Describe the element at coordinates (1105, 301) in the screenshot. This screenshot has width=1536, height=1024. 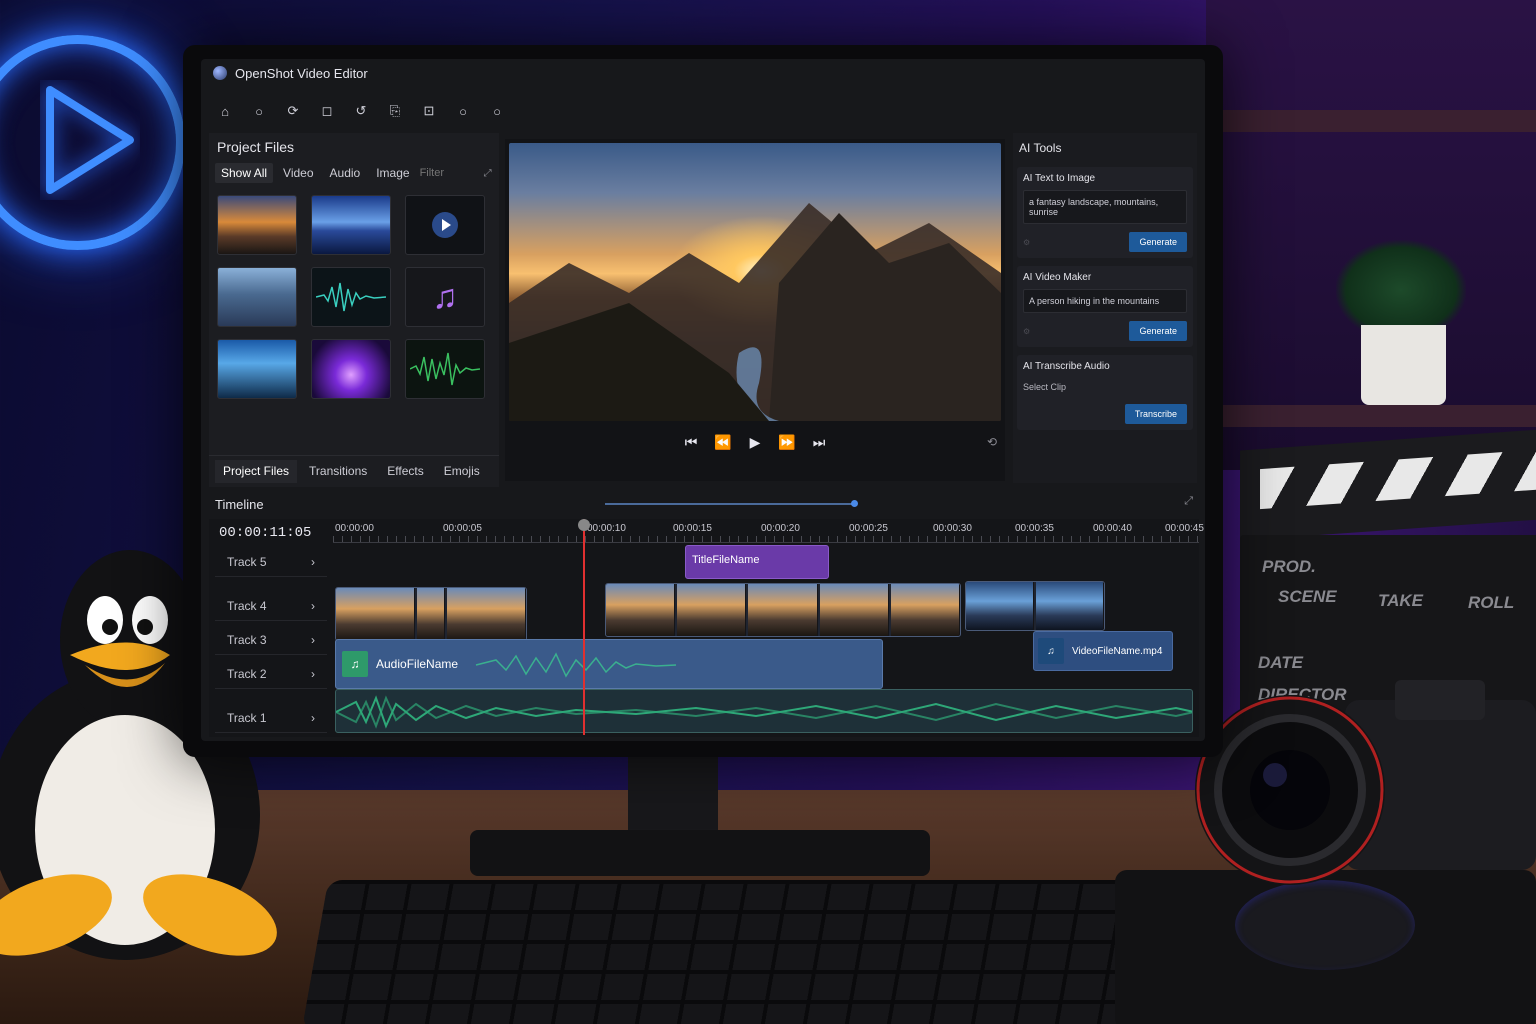
I see `video-maker-prompt-input: A person hiking in the mountains` at that location.